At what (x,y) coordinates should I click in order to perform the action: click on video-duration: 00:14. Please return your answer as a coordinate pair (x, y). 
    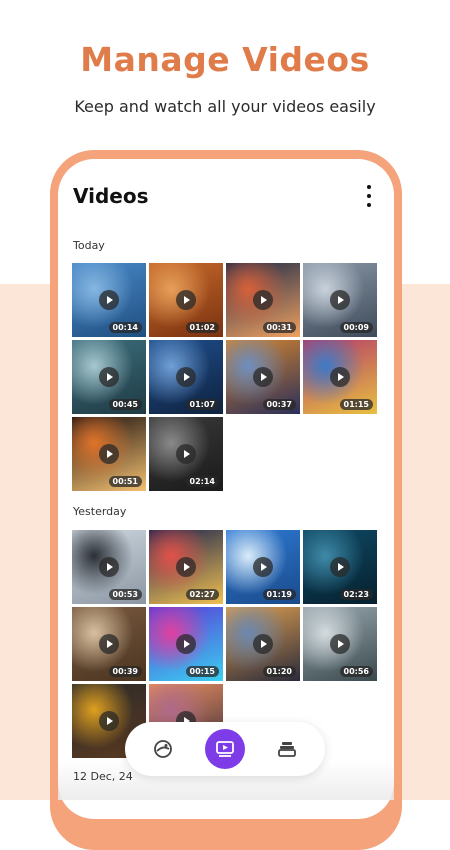
    Looking at the image, I should click on (125, 327).